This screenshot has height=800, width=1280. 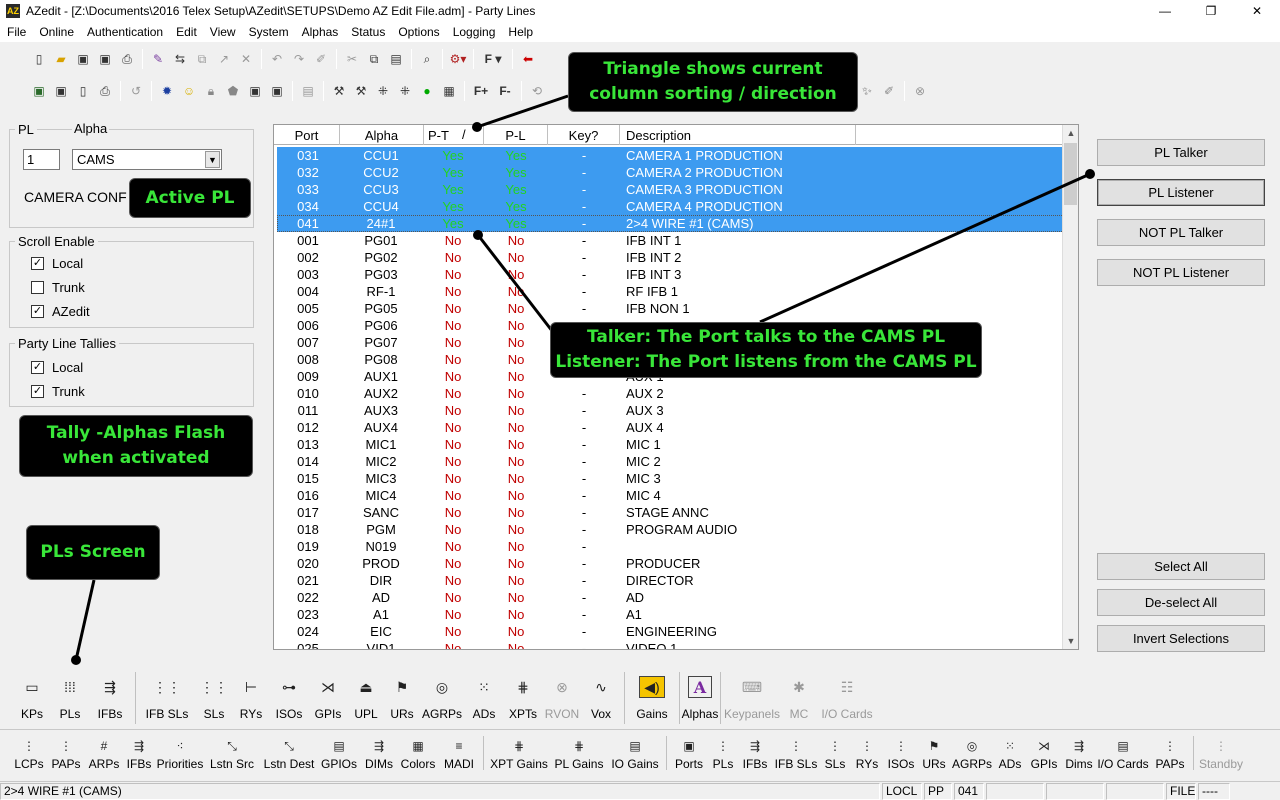 I want to click on toolbar-btn-pls: ⁞⁞⁞ PLs, so click(x=70, y=695).